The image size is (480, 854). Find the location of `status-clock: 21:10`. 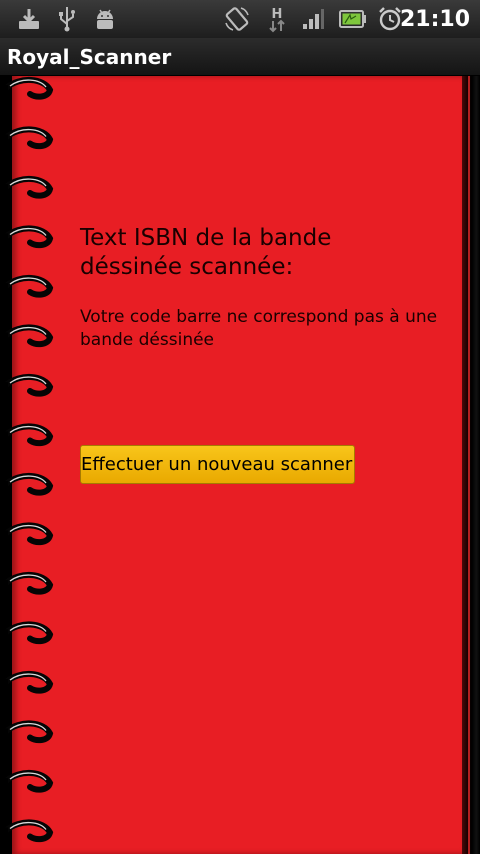

status-clock: 21:10 is located at coordinates (434, 19).